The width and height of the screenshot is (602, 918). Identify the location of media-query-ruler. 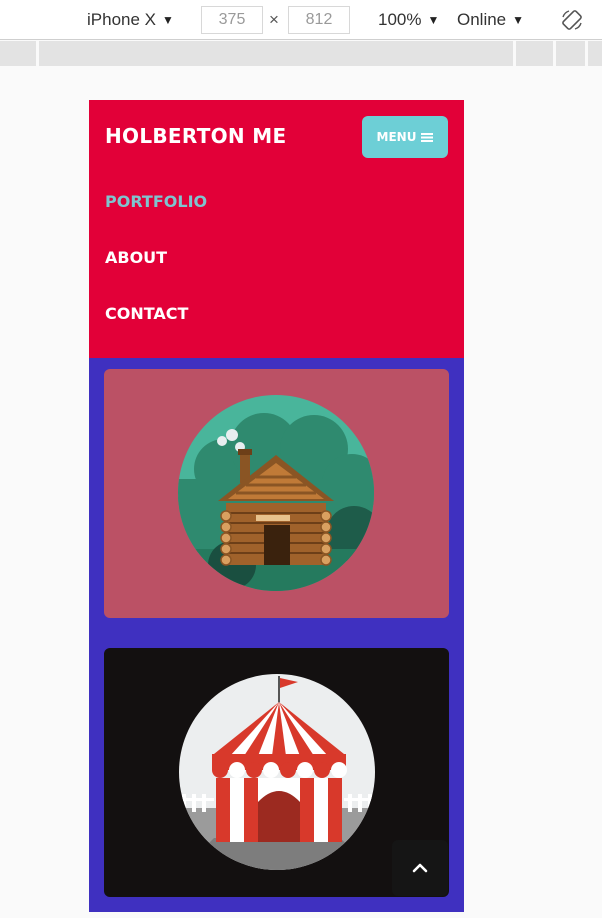
(301, 53).